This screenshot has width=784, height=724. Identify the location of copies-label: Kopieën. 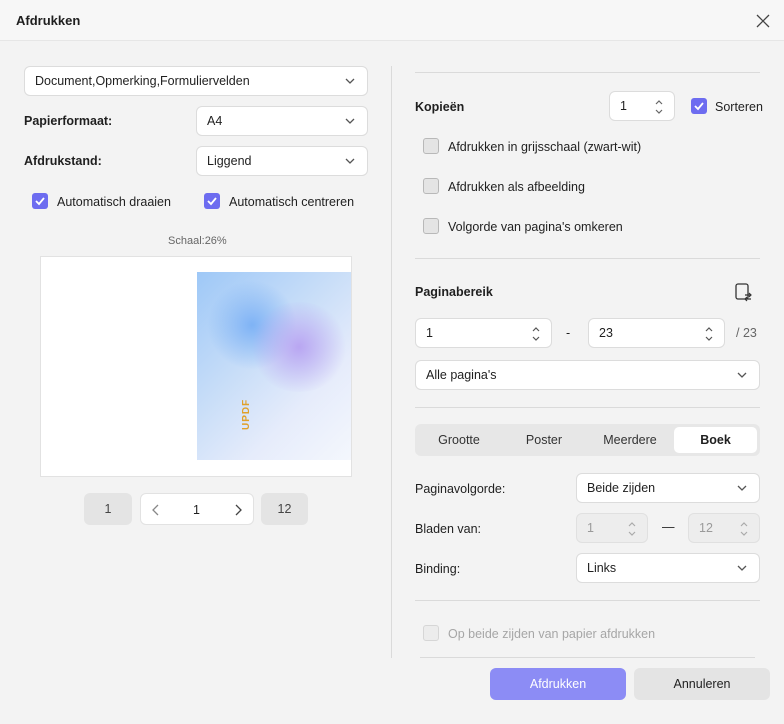
(440, 107).